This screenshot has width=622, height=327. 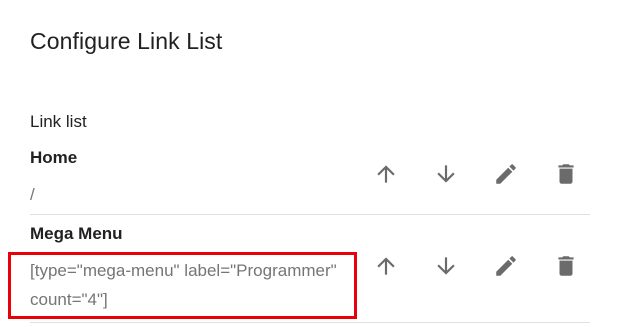 I want to click on link-item-name: Home, so click(x=54, y=157).